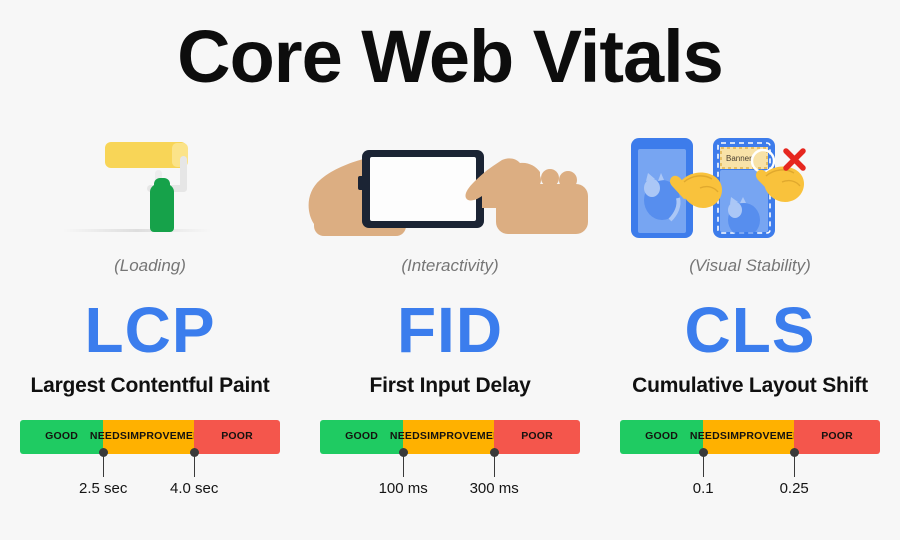 The height and width of the screenshot is (540, 900). I want to click on roller-shadow, so click(137, 230).